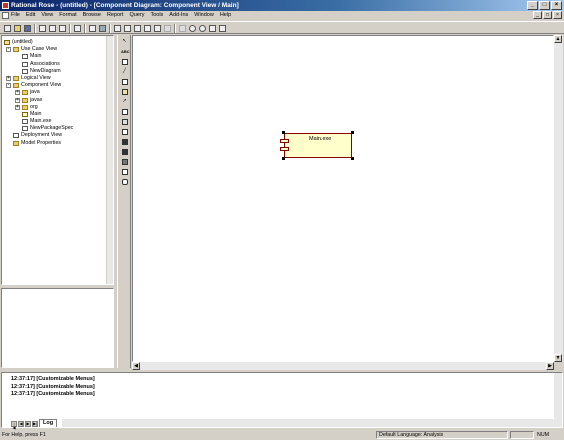 This screenshot has width=564, height=440. I want to click on canvas-horizontal-scrollbar: ◀ ▶, so click(343, 366).